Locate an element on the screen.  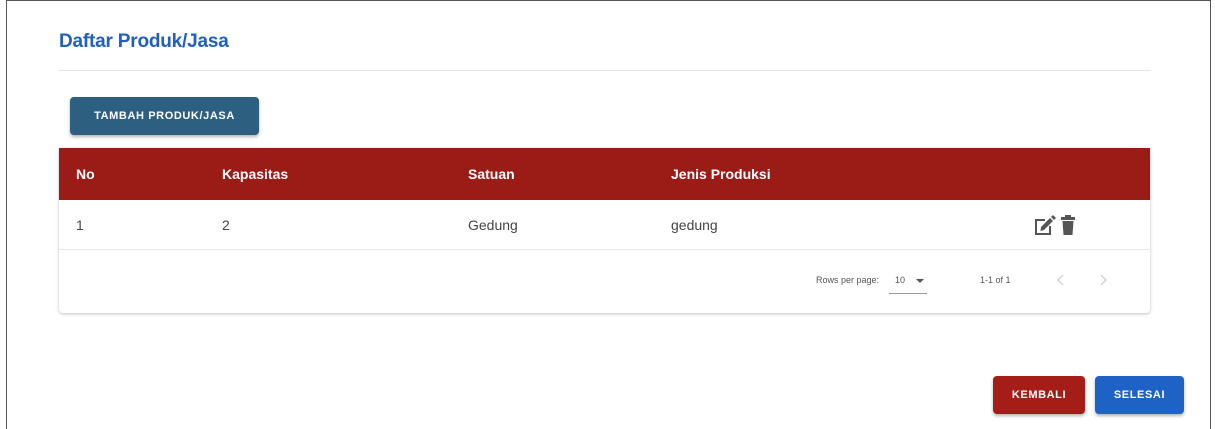
trash-icon is located at coordinates (1068, 225).